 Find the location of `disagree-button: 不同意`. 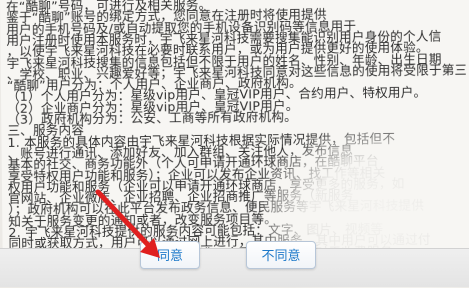

disagree-button: 不同意 is located at coordinates (281, 255).